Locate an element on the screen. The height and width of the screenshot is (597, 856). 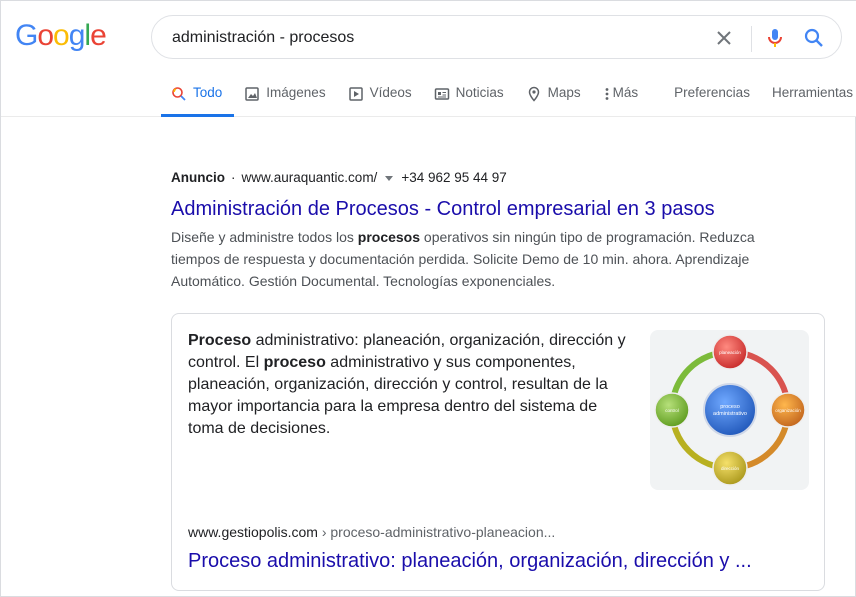
ad-url: www.auraquantic.com/ is located at coordinates (310, 178).